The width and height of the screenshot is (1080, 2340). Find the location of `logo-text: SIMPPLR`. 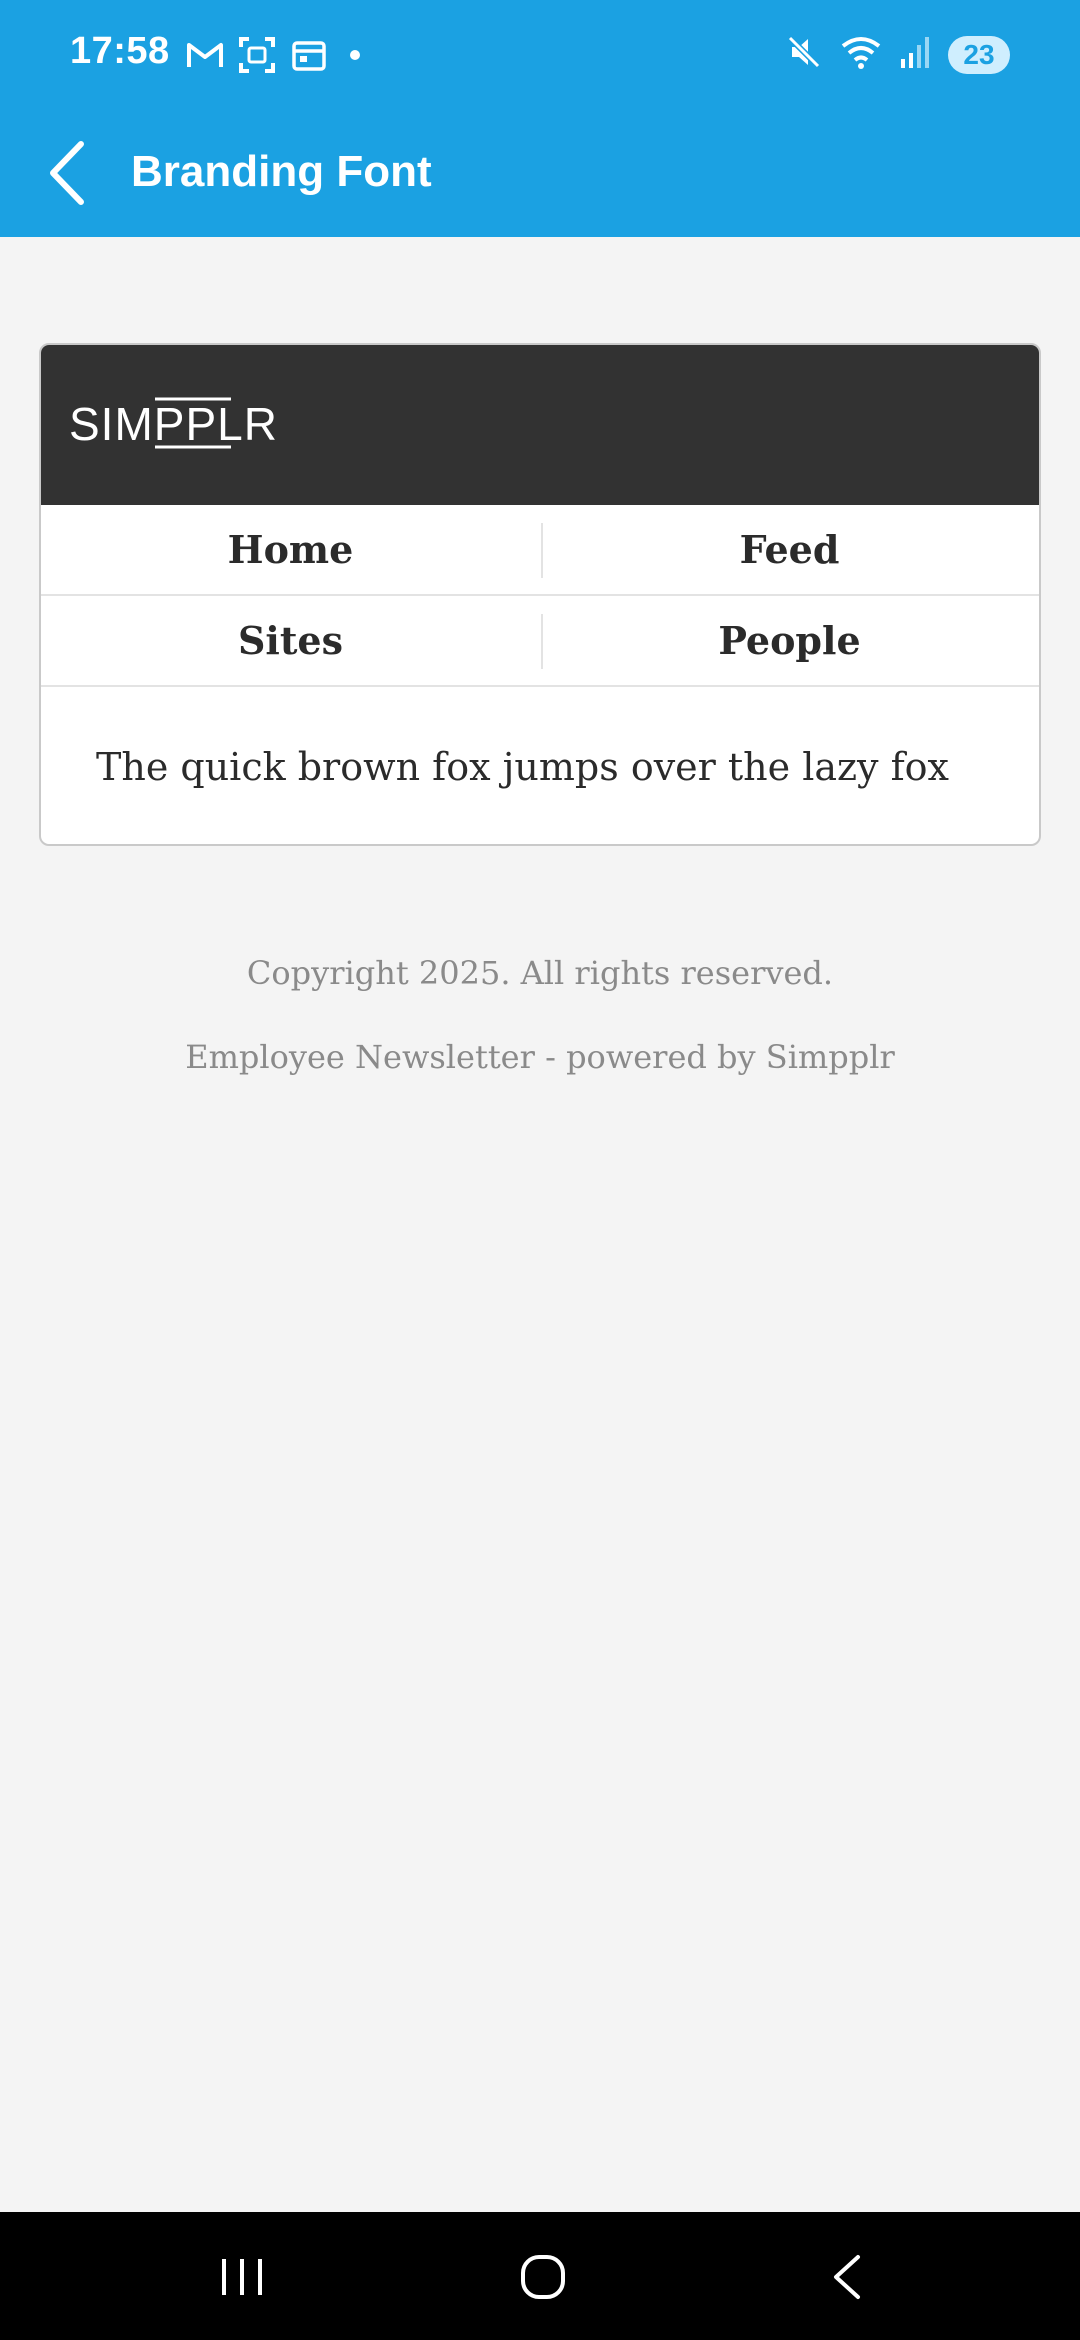

logo-text: SIMPPLR is located at coordinates (173, 424).